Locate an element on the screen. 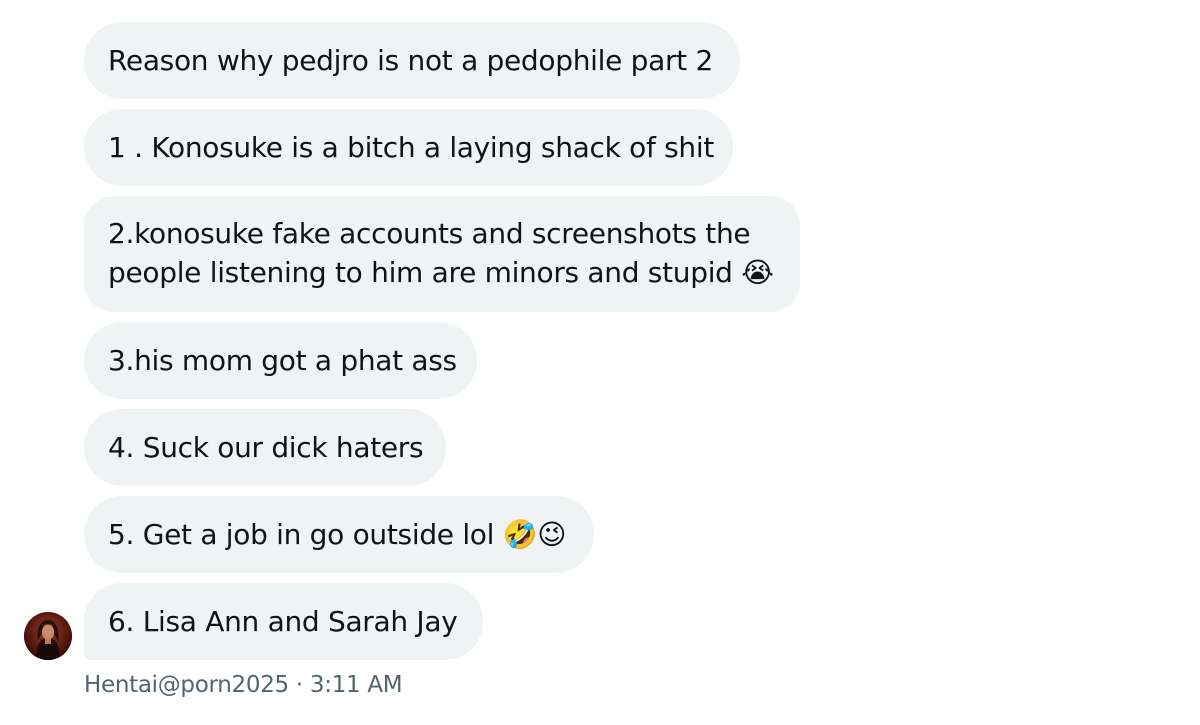 The image size is (1200, 725). user-avatar-photo-icon is located at coordinates (48, 636).